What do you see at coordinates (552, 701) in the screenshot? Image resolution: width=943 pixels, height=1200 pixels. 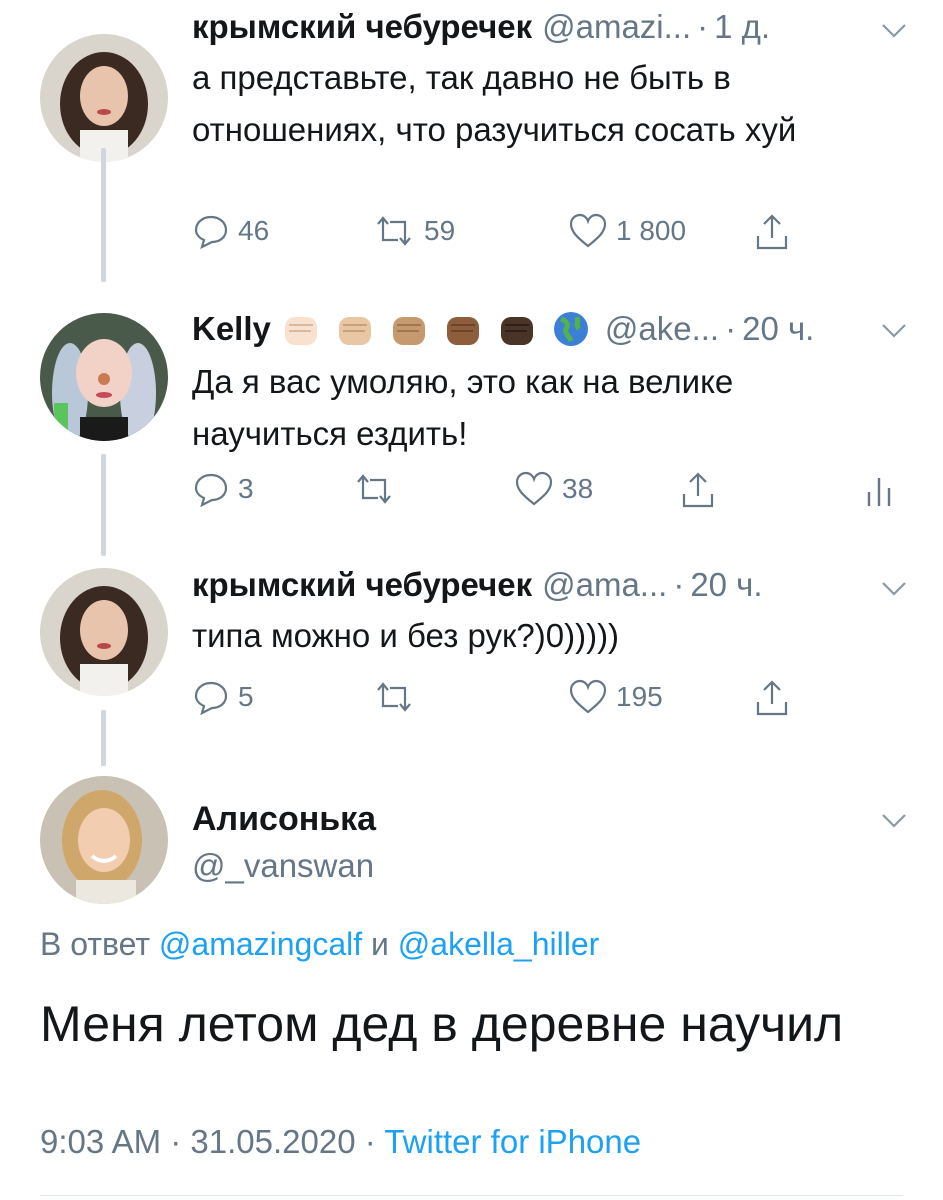 I see `tweet-actions: 5 195` at bounding box center [552, 701].